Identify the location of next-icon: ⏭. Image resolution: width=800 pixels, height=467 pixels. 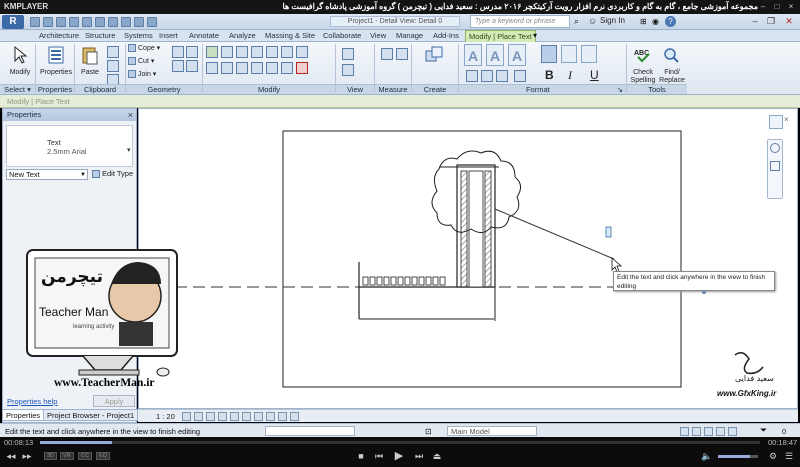
(419, 456).